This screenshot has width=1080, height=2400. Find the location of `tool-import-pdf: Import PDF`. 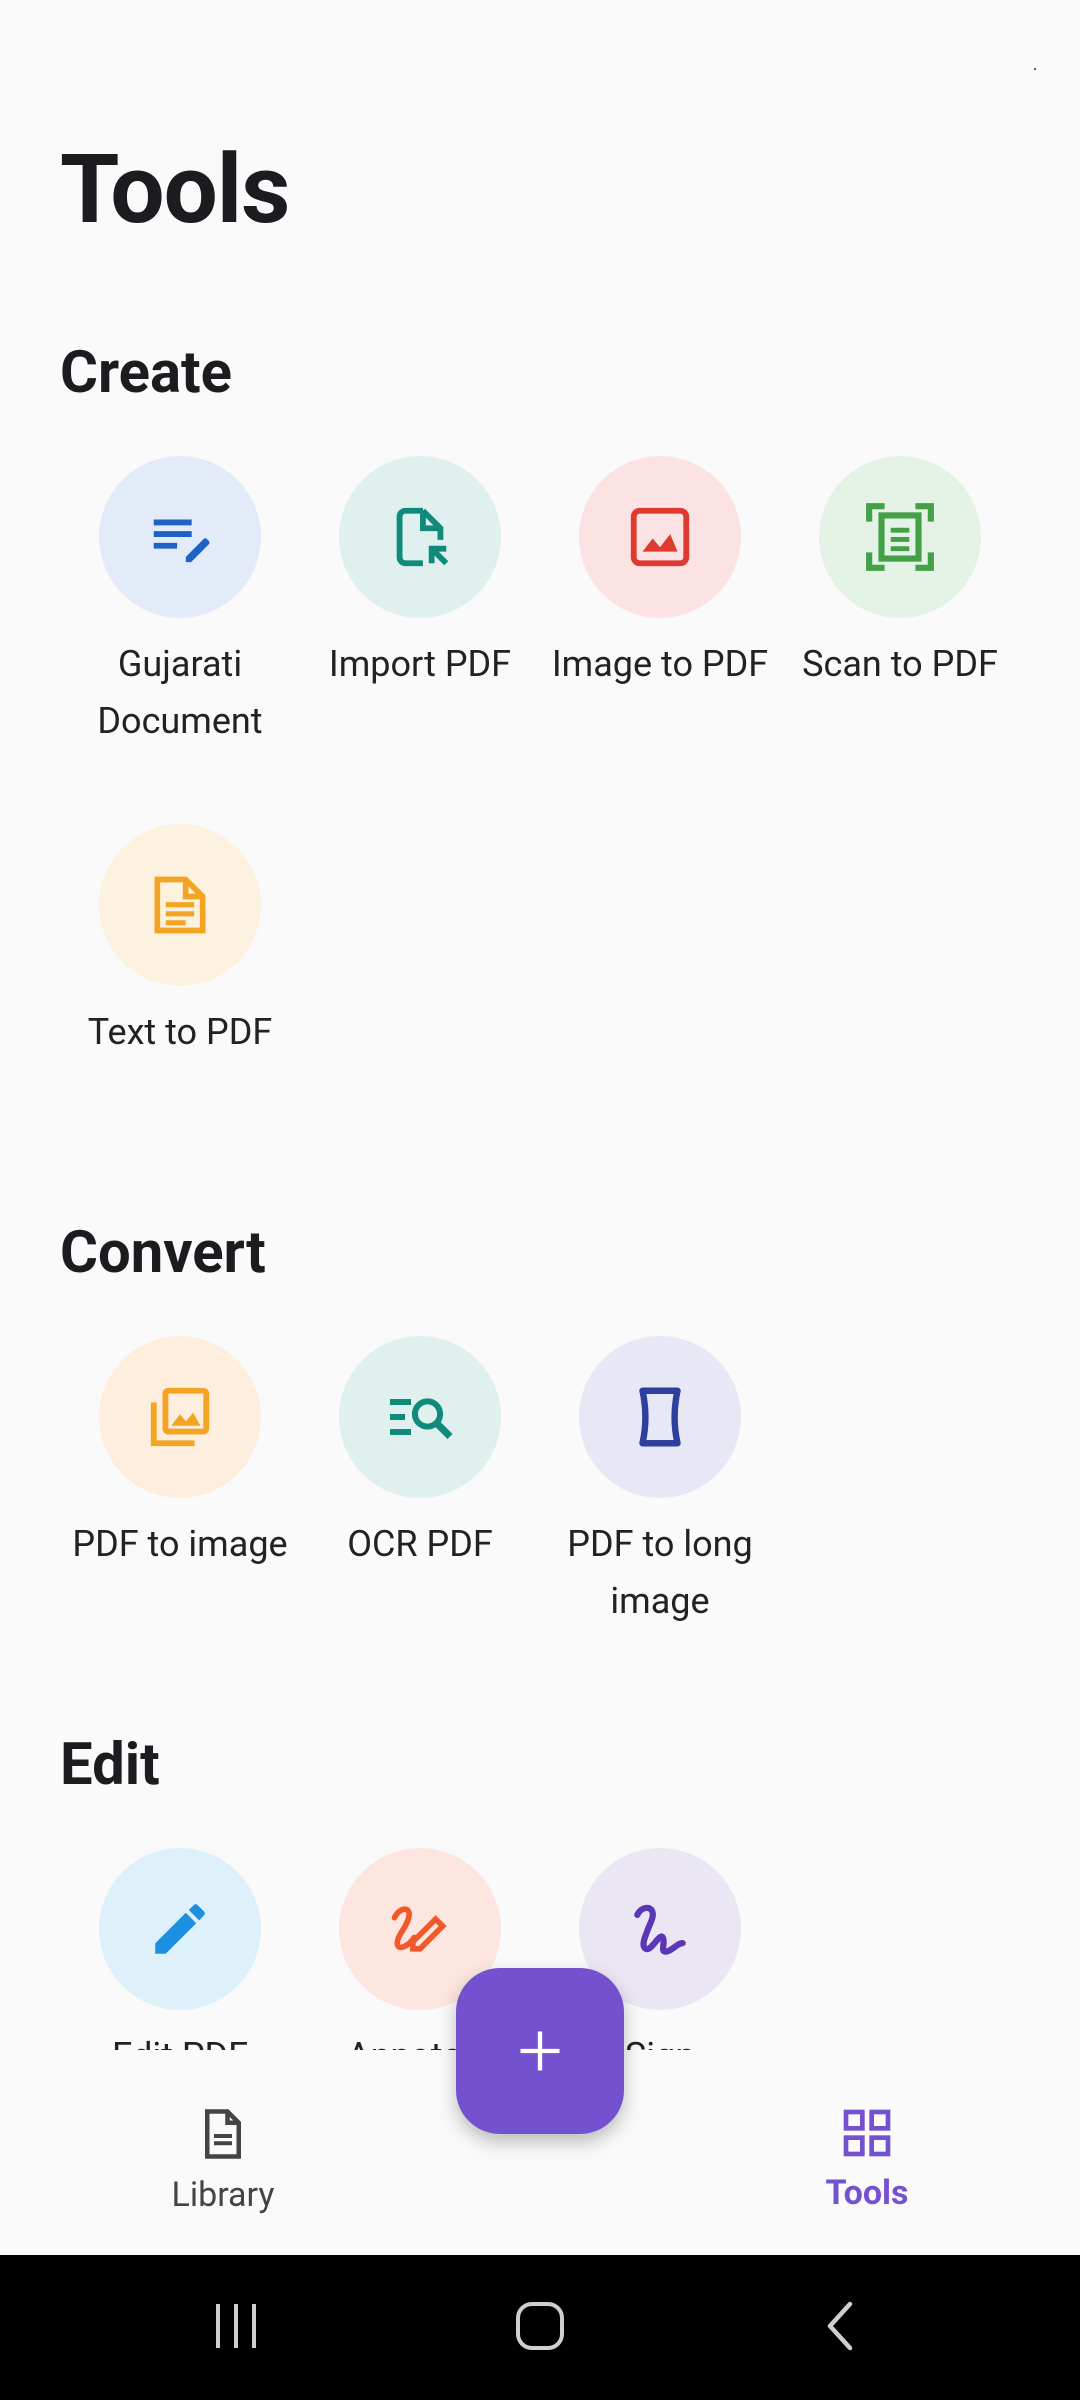

tool-import-pdf: Import PDF is located at coordinates (420, 574).